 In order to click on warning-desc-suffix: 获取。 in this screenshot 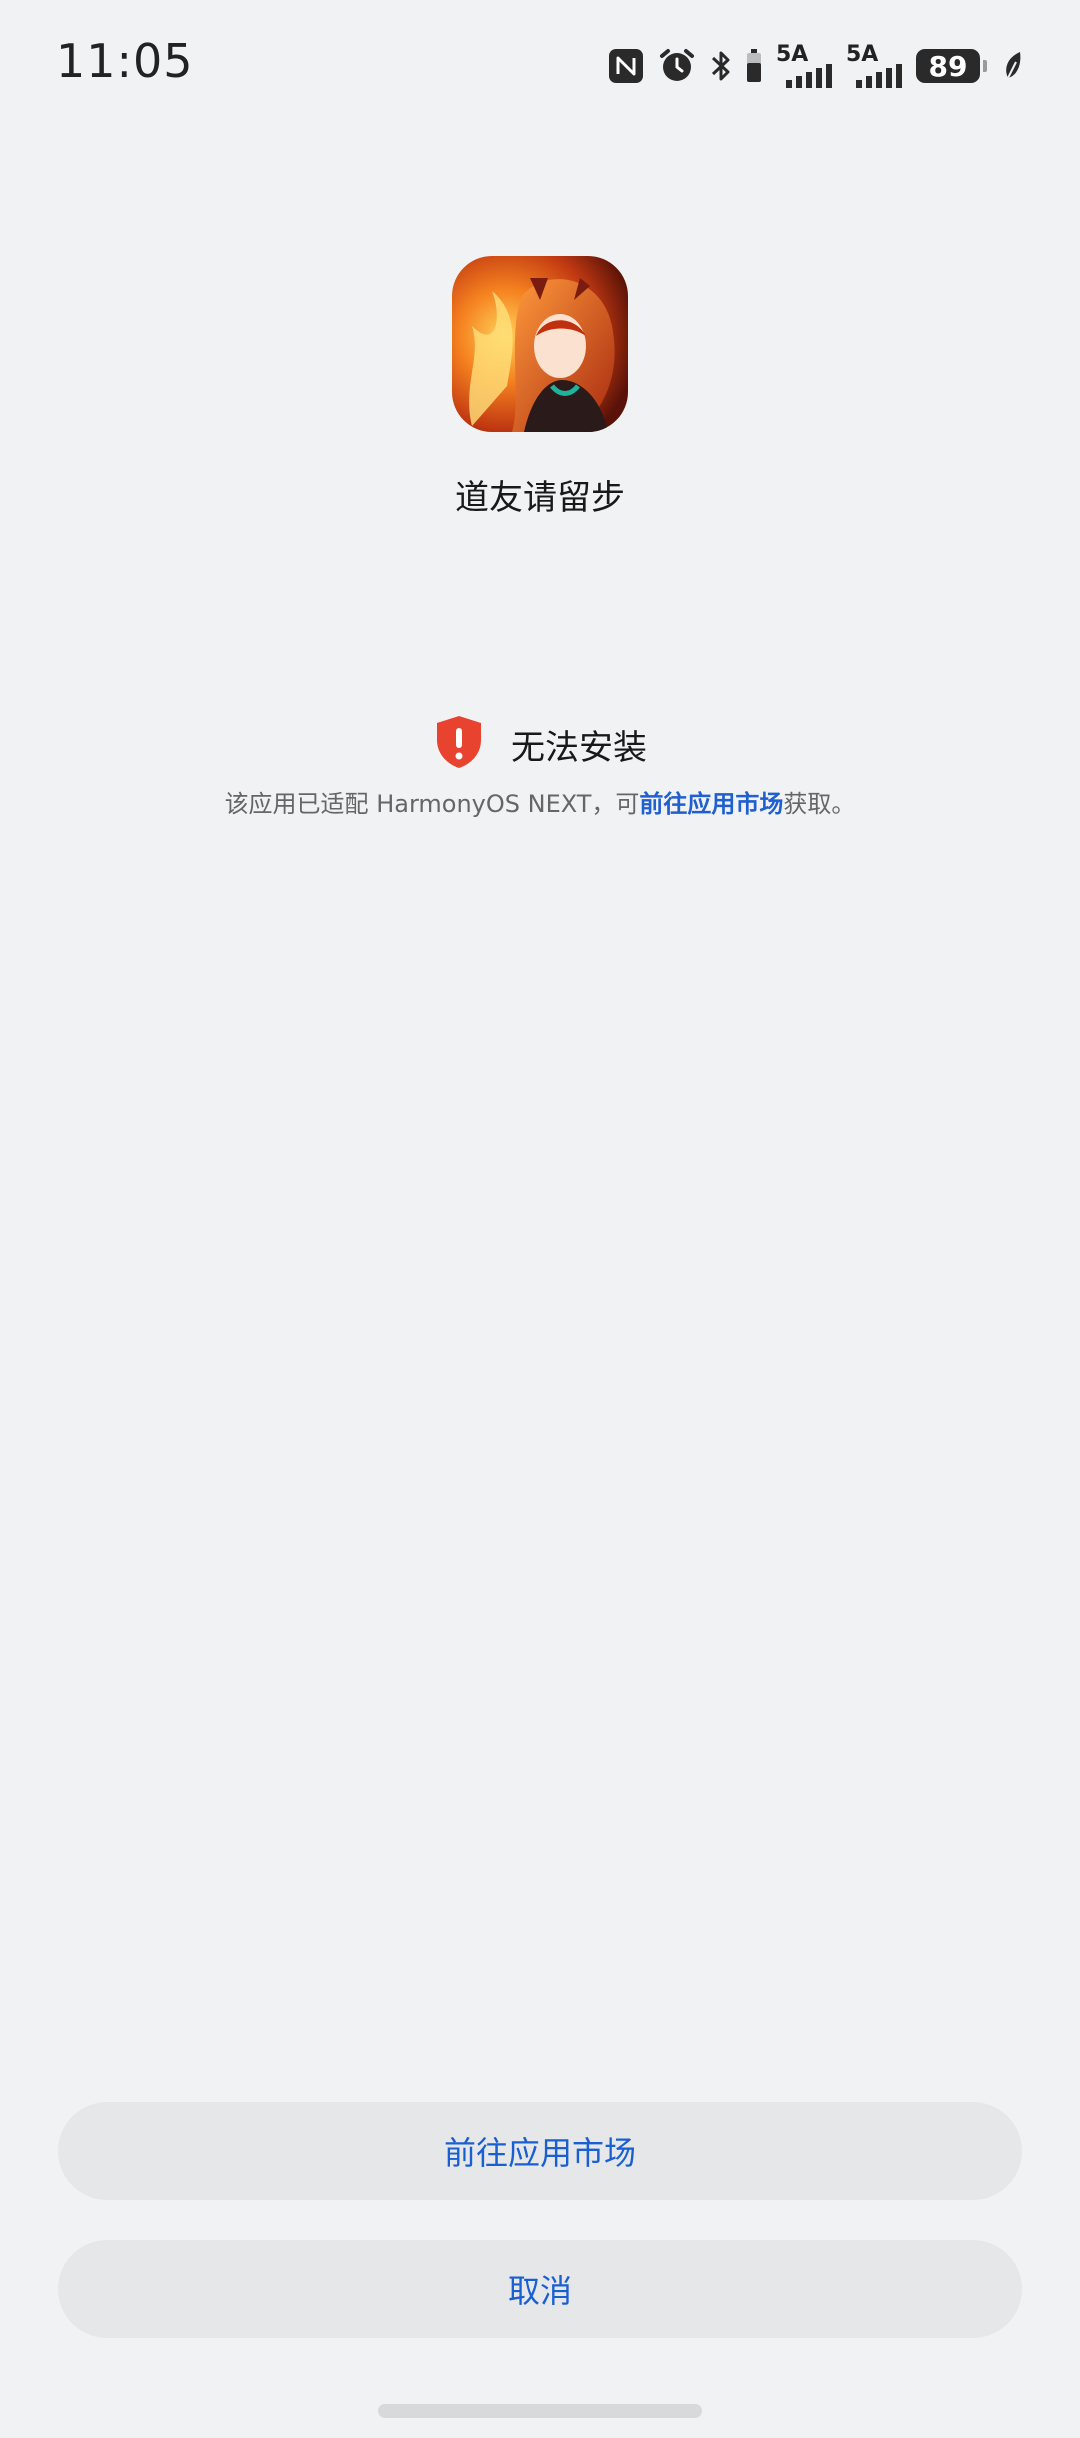, I will do `click(819, 804)`.